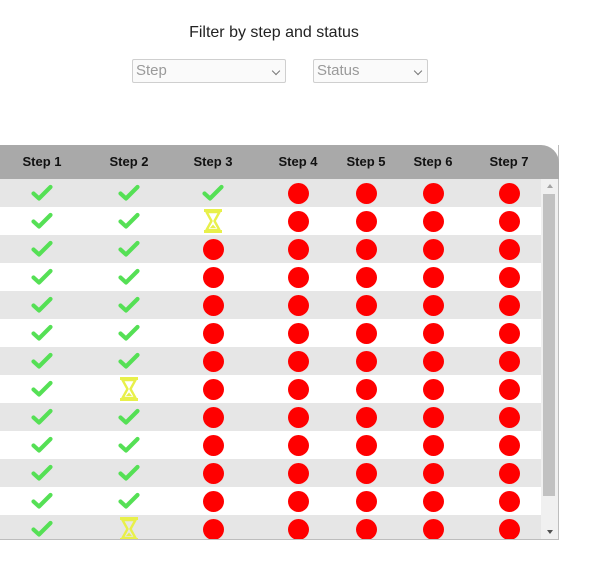 The image size is (596, 577). What do you see at coordinates (509, 162) in the screenshot?
I see `column-header: Step 7` at bounding box center [509, 162].